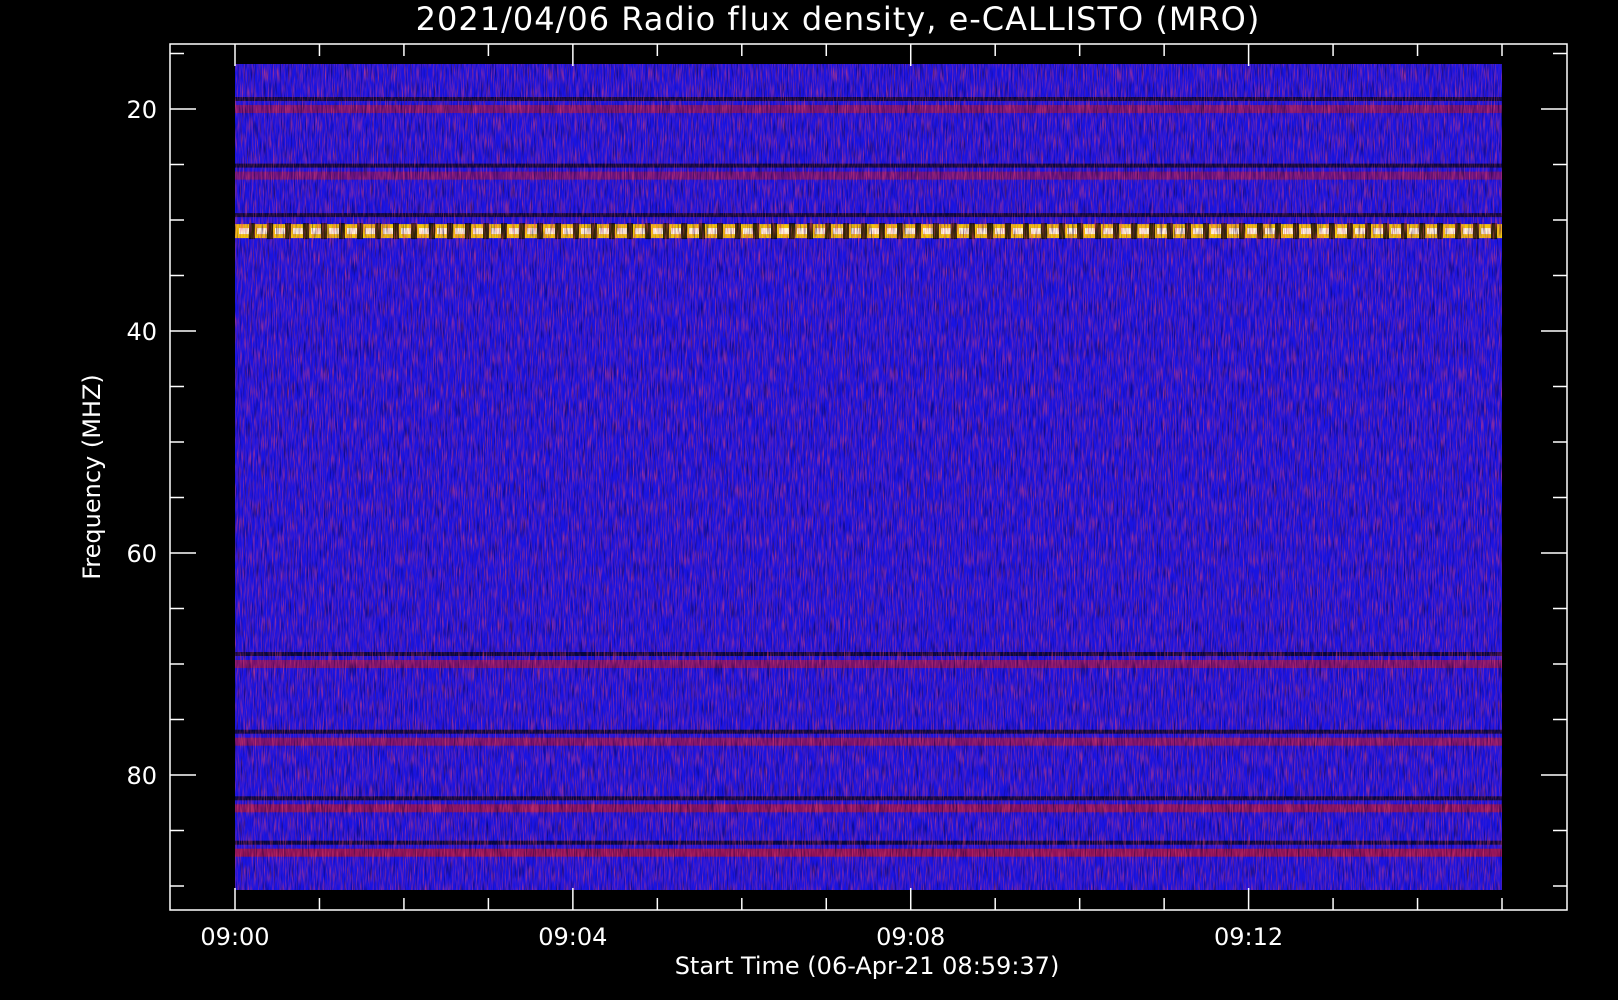 The width and height of the screenshot is (1618, 1000). Describe the element at coordinates (141, 110) in the screenshot. I see `y-tick-label: 20` at that location.